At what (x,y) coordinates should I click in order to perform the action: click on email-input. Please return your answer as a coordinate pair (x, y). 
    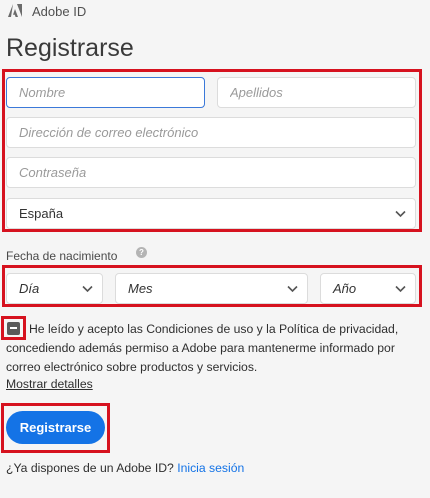
    Looking at the image, I should click on (217, 132).